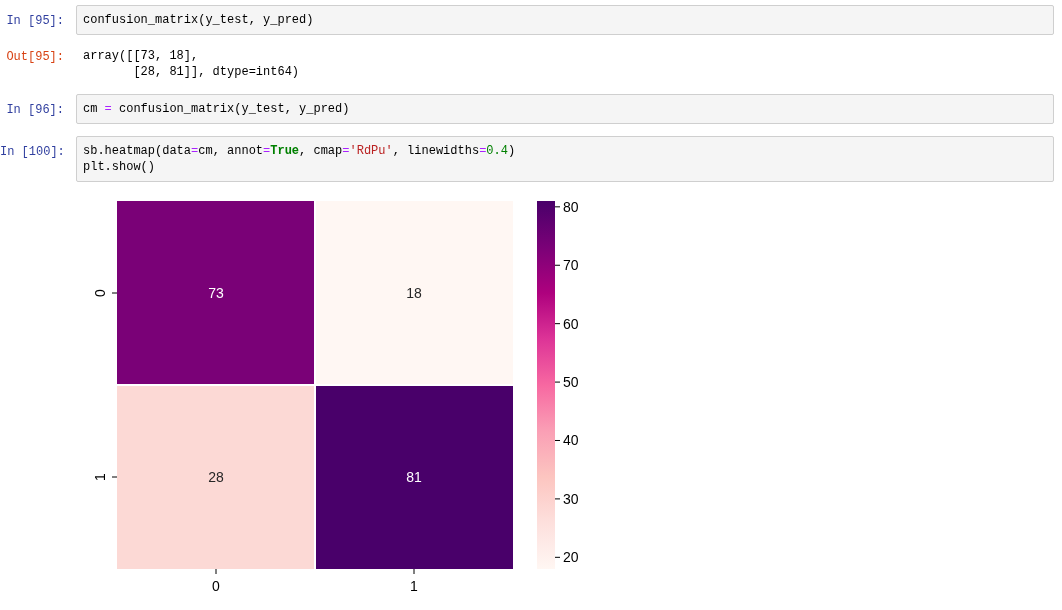 The image size is (1062, 610). What do you see at coordinates (35, 110) in the screenshot?
I see `cell-prompt: In [96]:` at bounding box center [35, 110].